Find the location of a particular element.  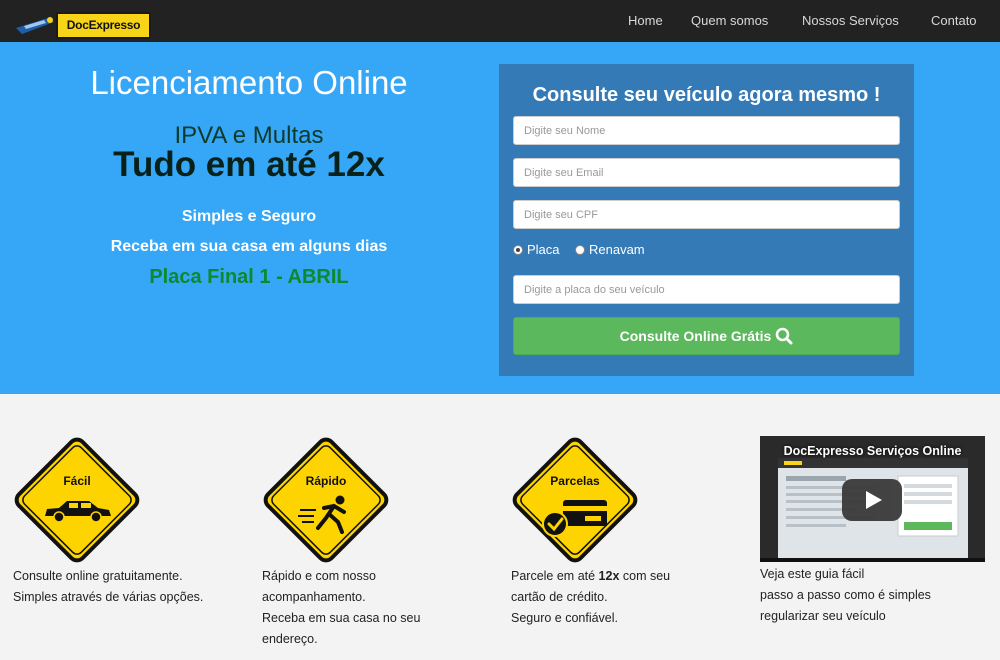

hero-line-receba: Receba em sua casa em alguns dias is located at coordinates (249, 246).